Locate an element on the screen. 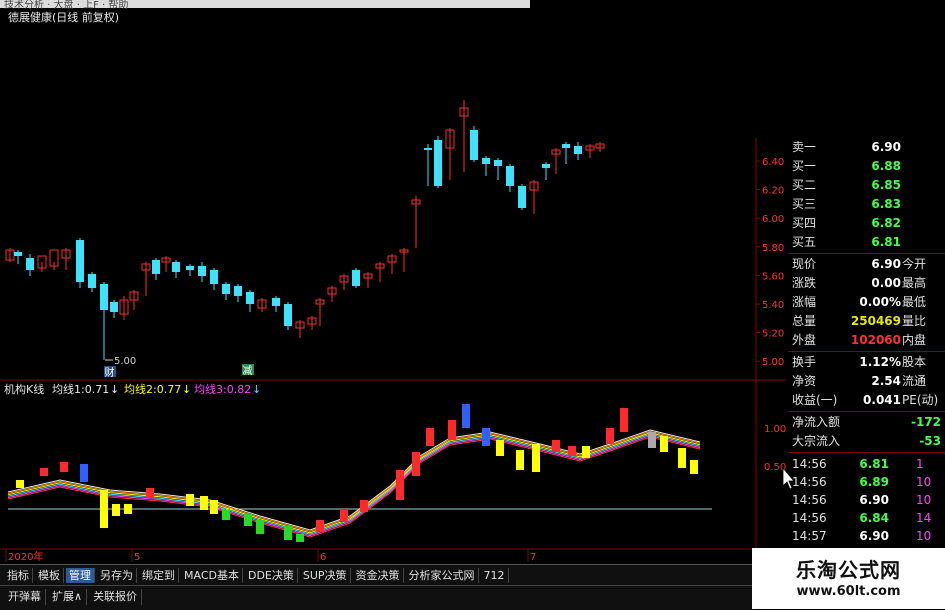 Image resolution: width=945 pixels, height=610 pixels. tick-price: 6.90 is located at coordinates (874, 536).